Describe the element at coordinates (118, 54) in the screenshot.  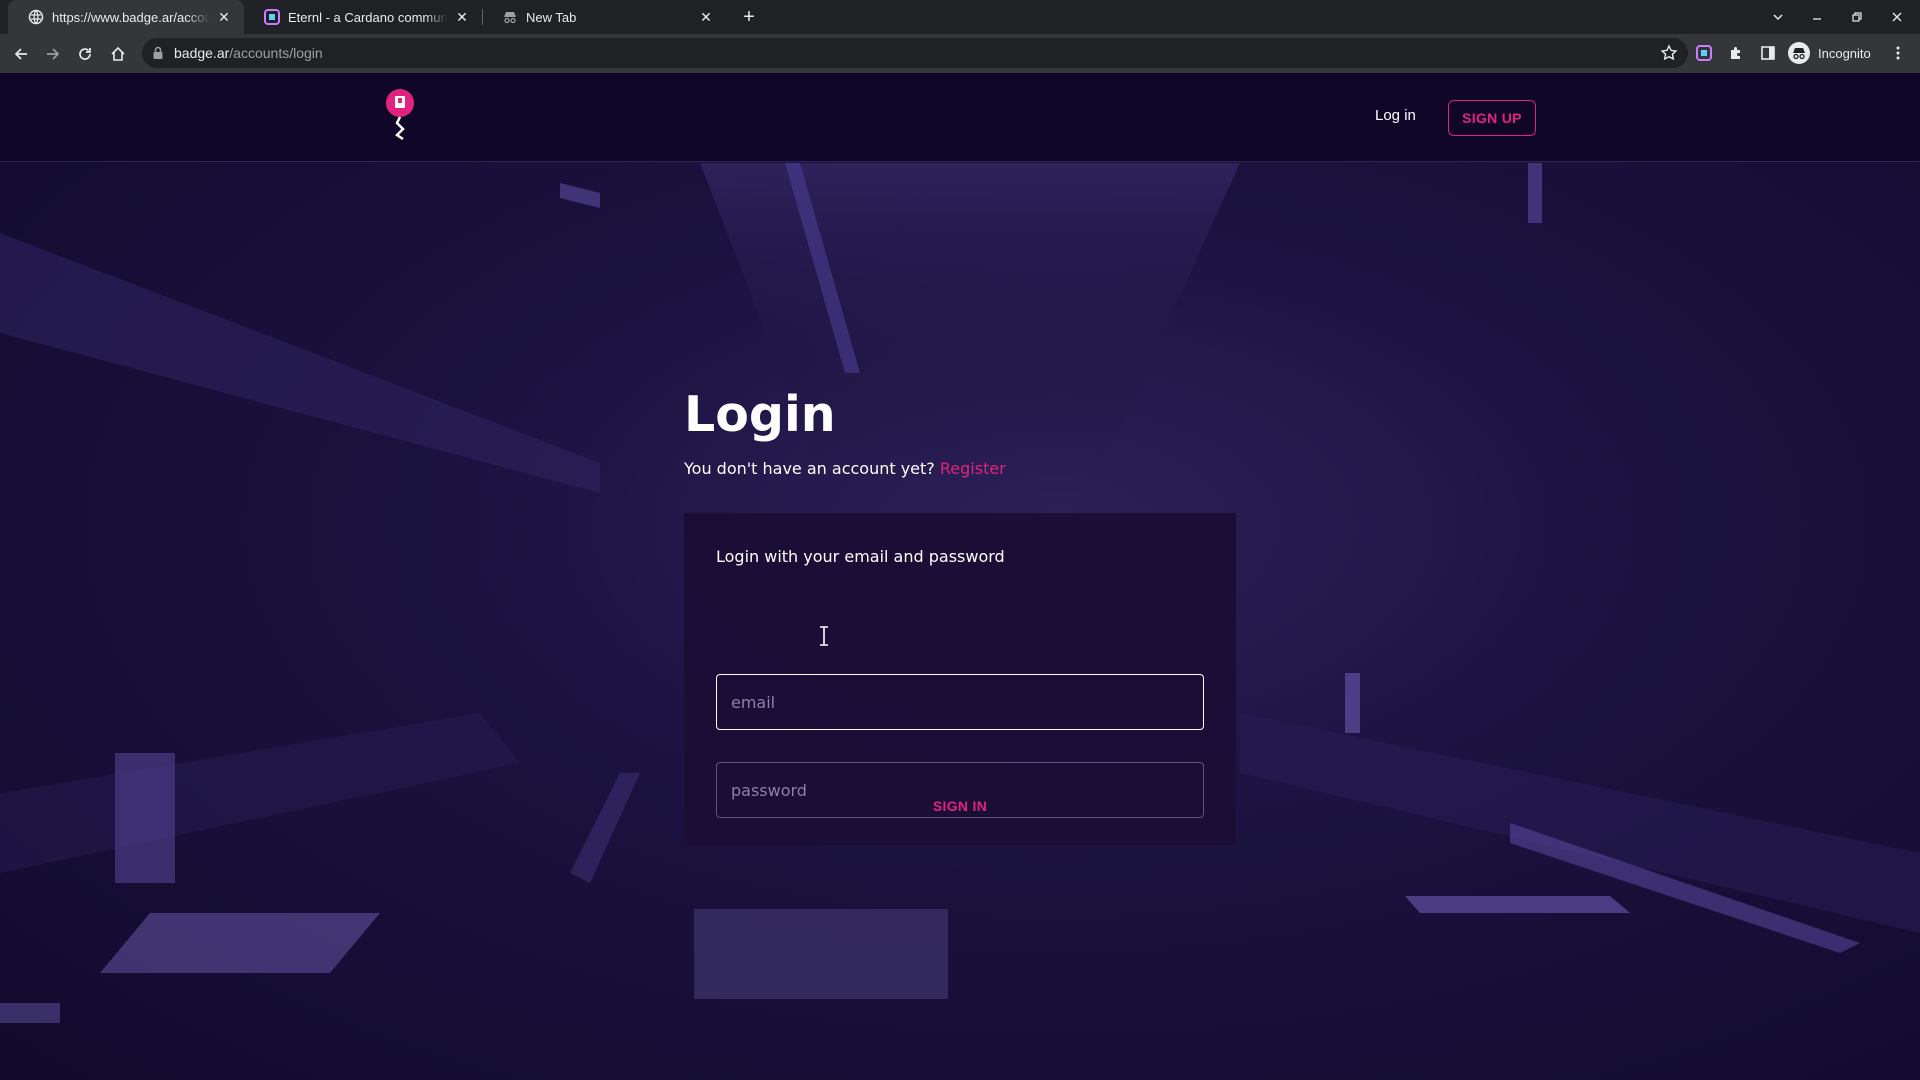
I see `home-icon` at that location.